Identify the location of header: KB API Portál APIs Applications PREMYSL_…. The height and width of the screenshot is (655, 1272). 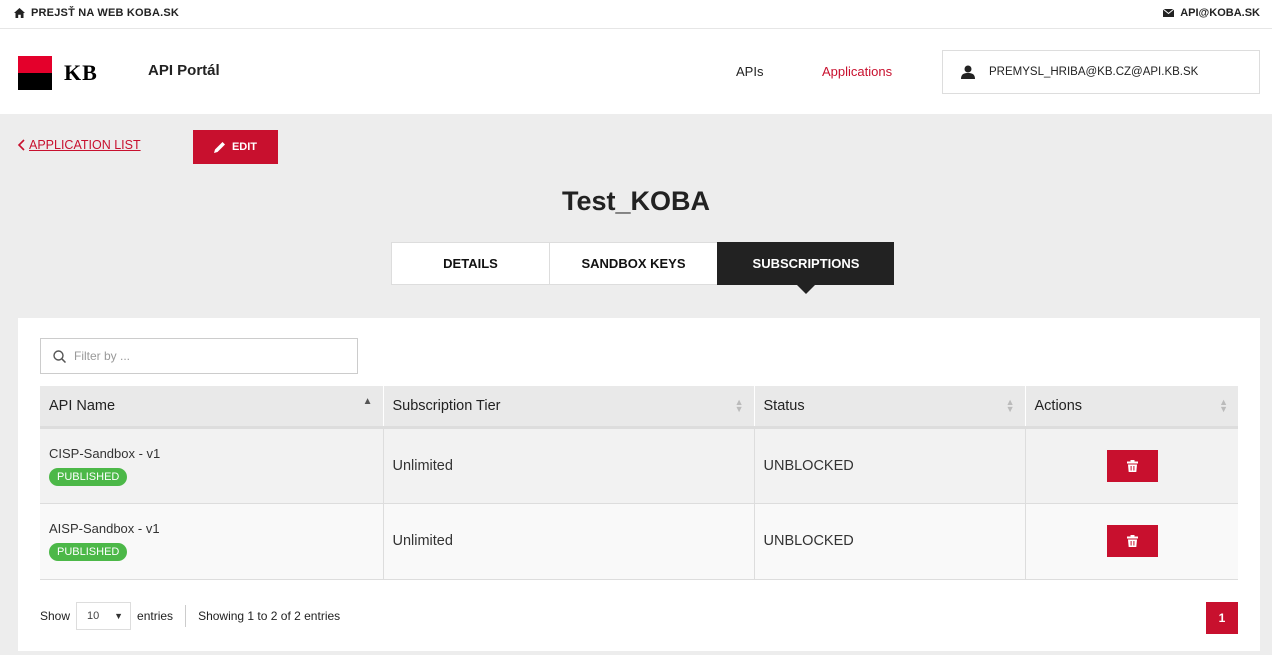
(636, 72).